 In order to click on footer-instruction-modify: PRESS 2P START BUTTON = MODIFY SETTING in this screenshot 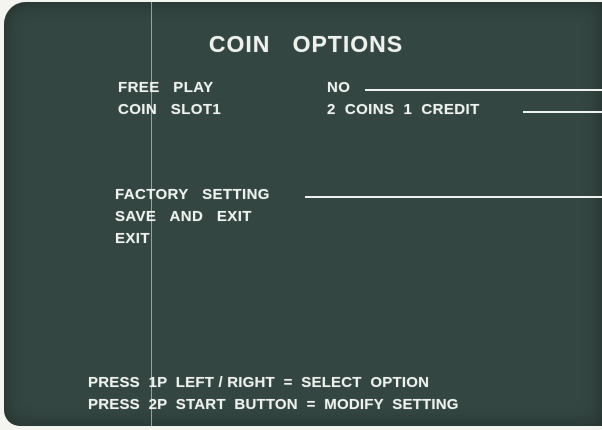, I will do `click(273, 404)`.